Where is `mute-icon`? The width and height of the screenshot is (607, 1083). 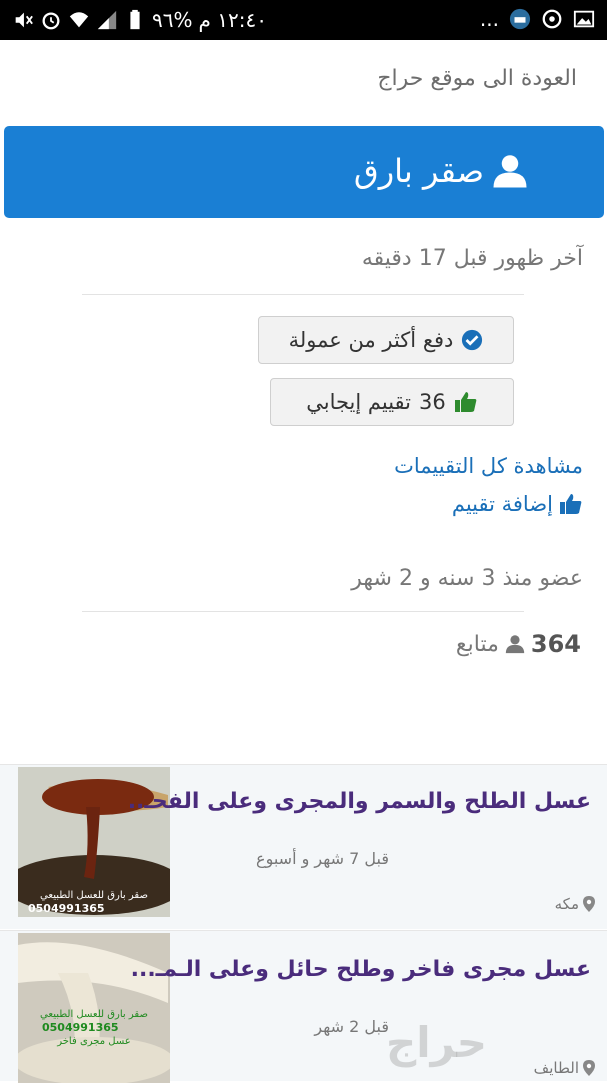
mute-icon is located at coordinates (24, 20).